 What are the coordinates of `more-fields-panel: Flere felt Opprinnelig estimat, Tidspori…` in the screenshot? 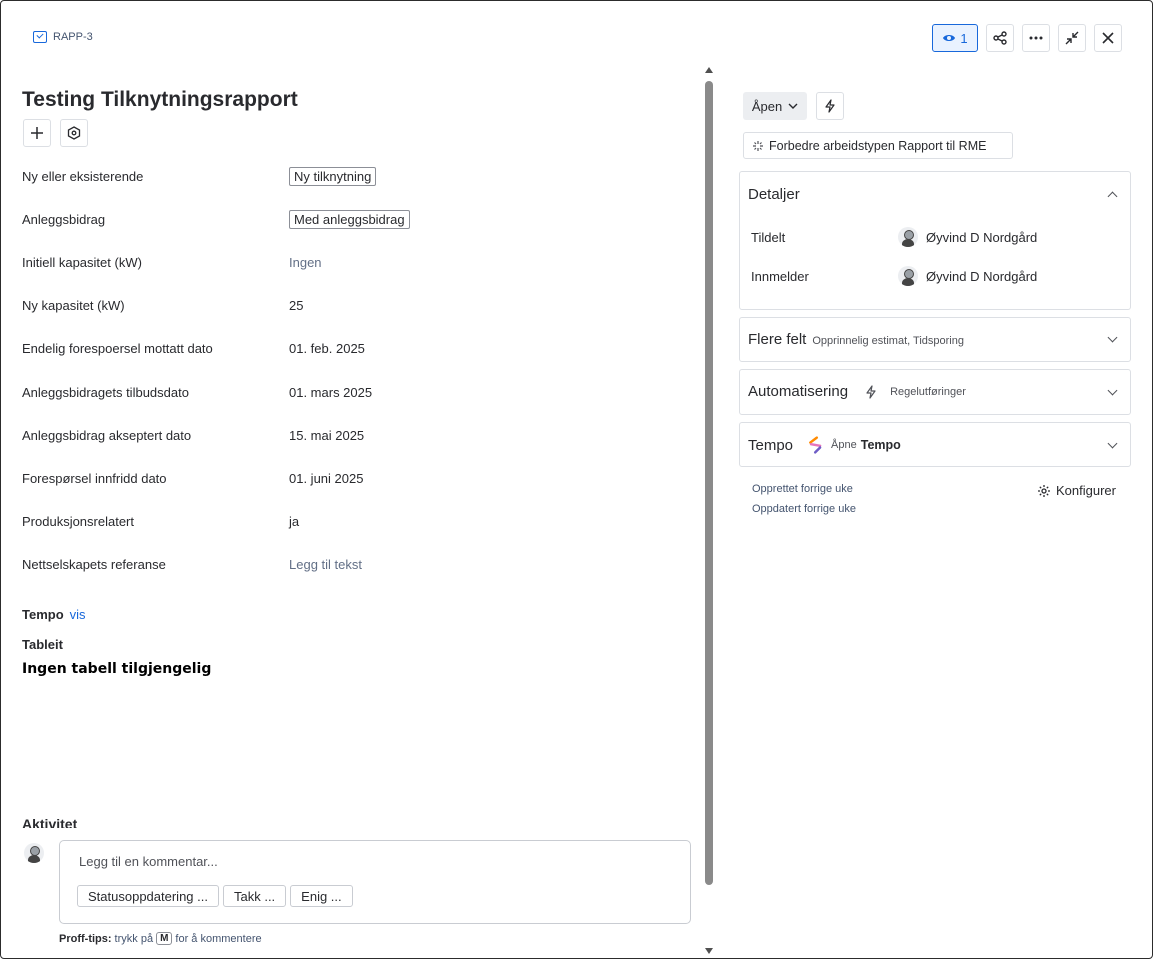 It's located at (935, 339).